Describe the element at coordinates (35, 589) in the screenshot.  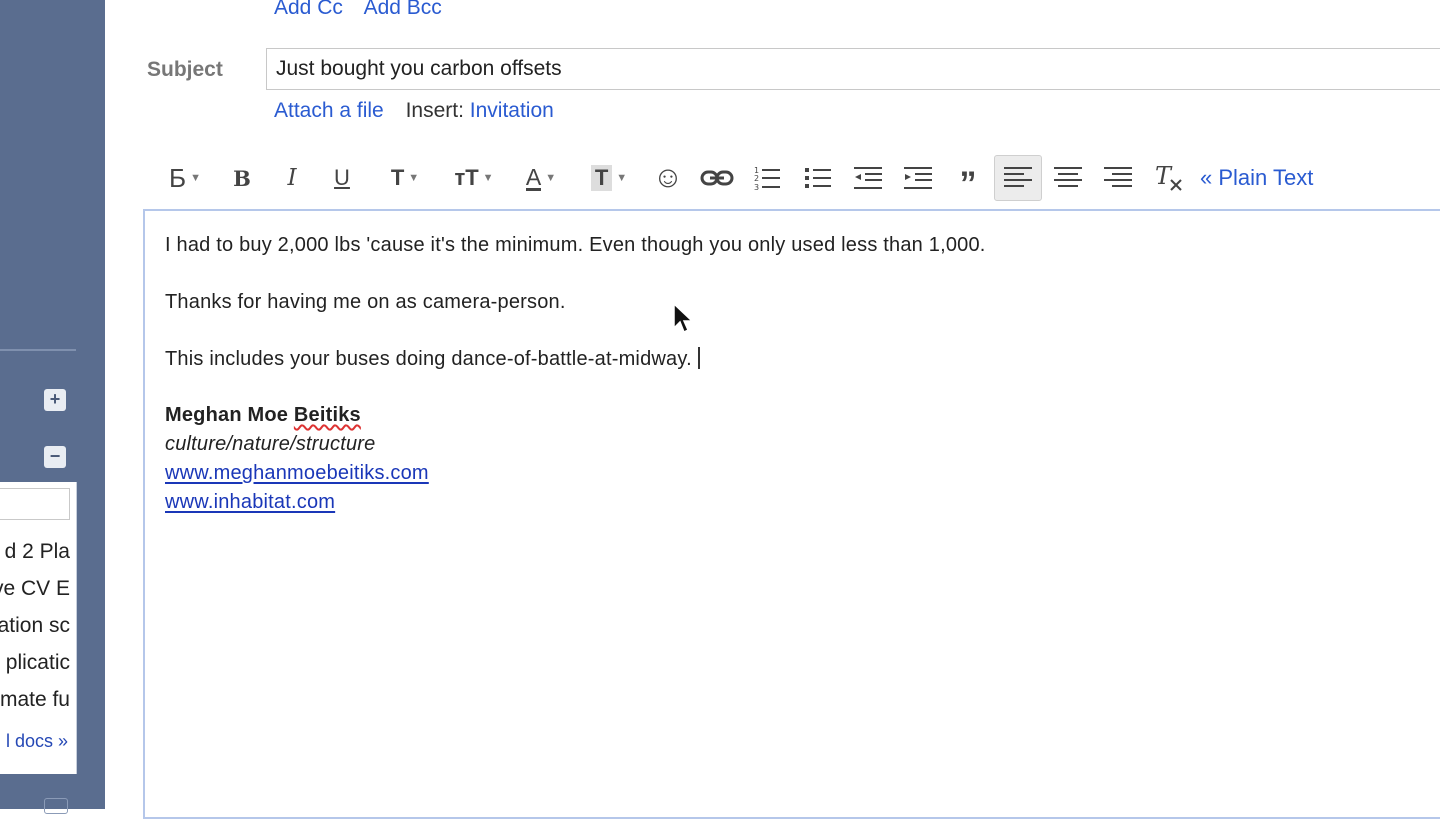
I see `doc-item: ve CV E` at that location.